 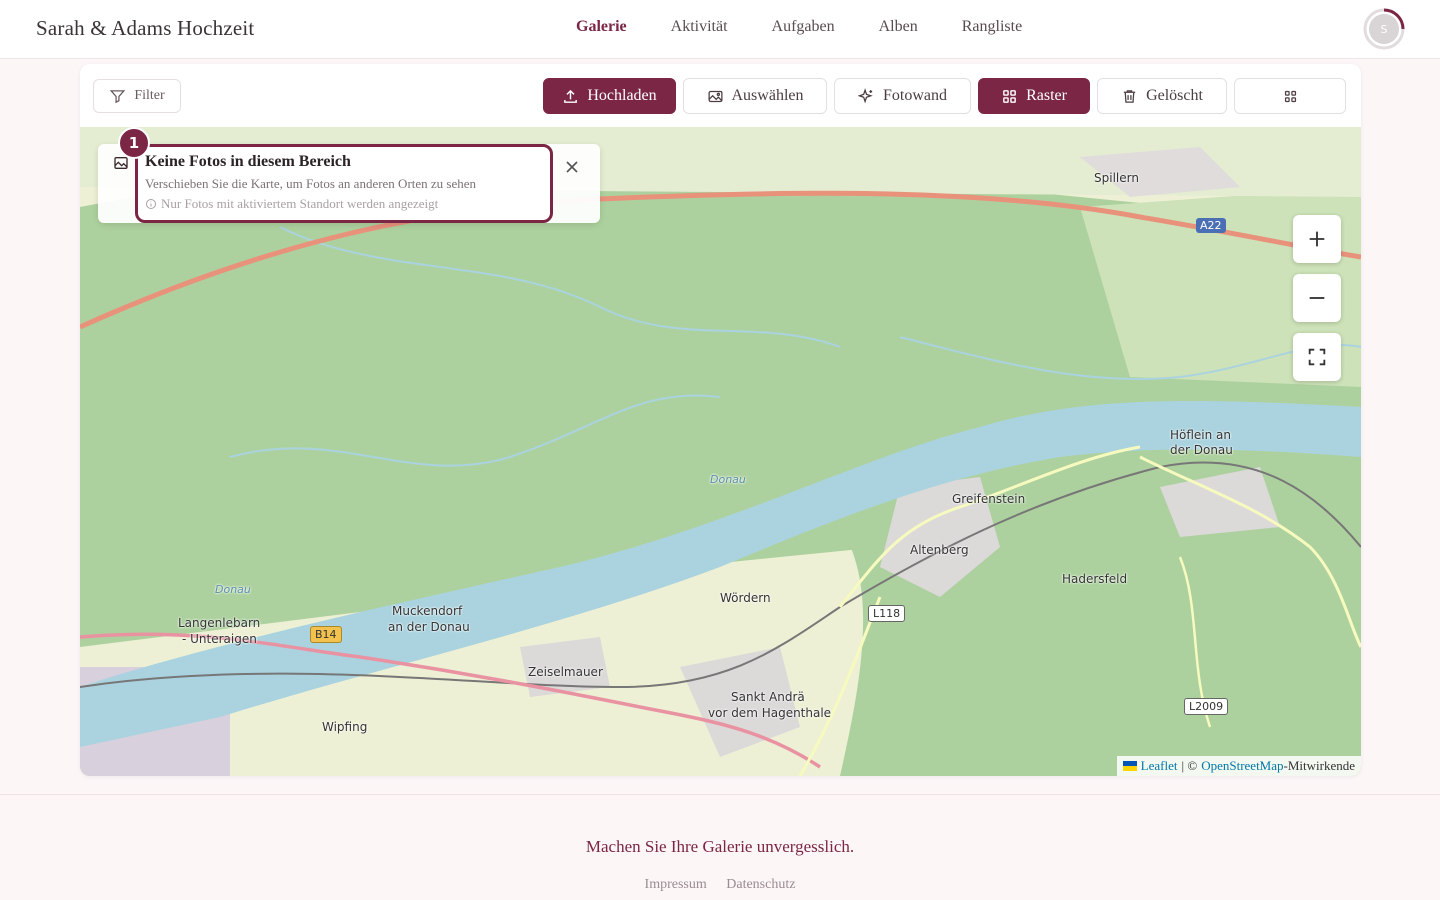 What do you see at coordinates (1242, 766) in the screenshot?
I see `osm-link: OpenStreetMap` at bounding box center [1242, 766].